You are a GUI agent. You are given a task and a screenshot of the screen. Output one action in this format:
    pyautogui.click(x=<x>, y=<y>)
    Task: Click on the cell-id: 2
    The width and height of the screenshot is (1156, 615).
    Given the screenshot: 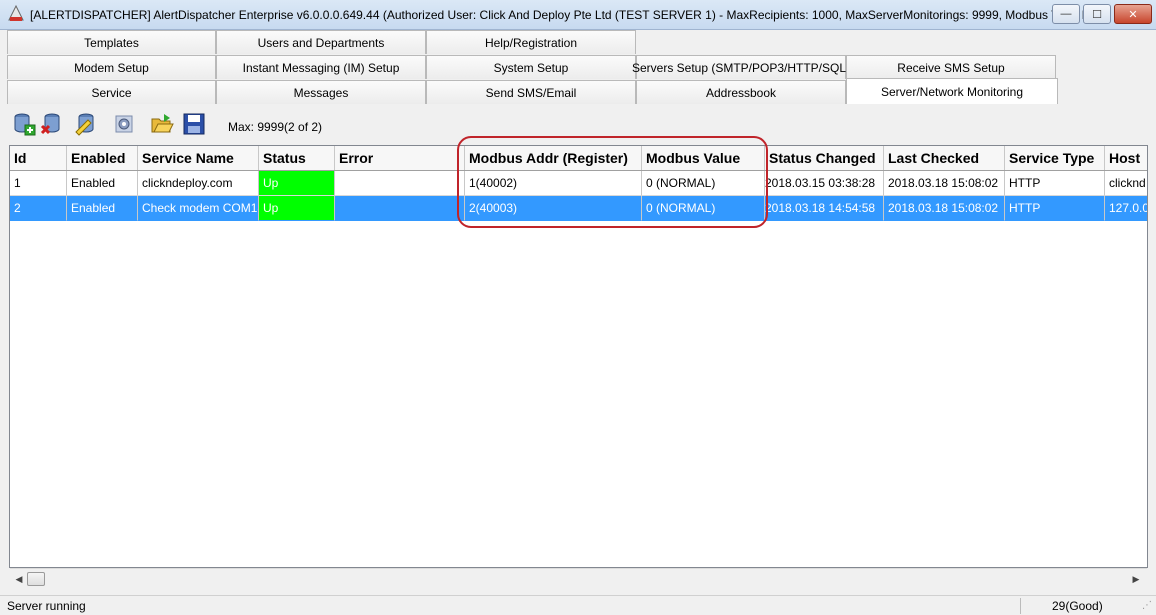 What is the action you would take?
    pyautogui.click(x=38, y=208)
    